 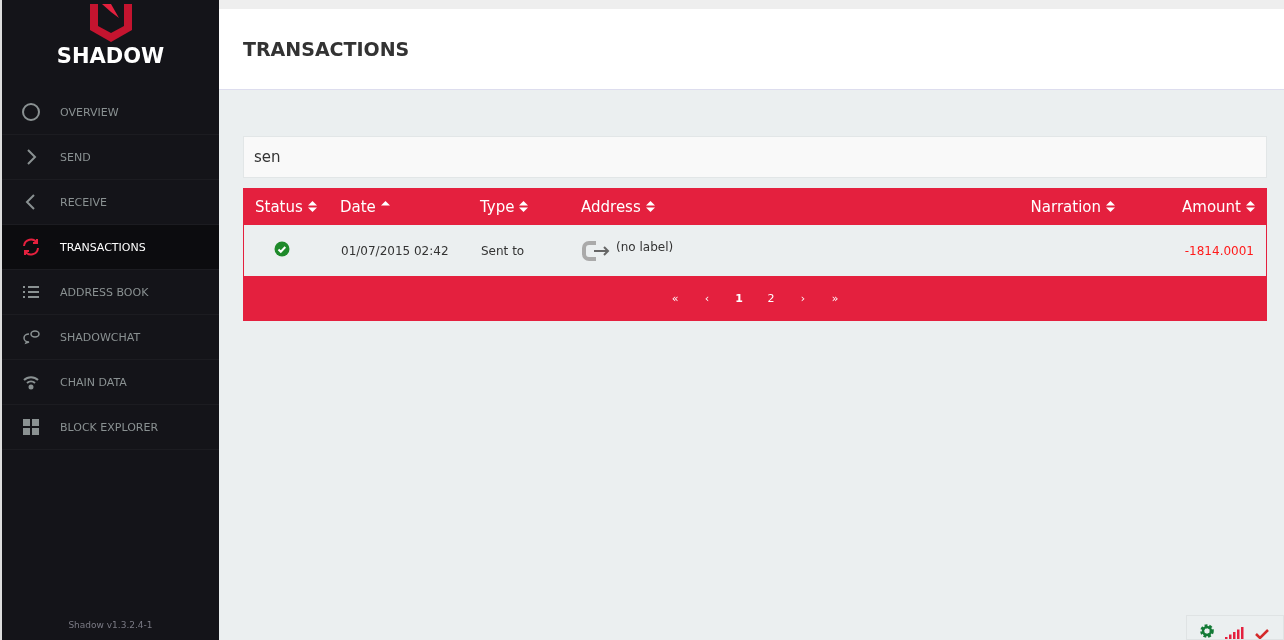 What do you see at coordinates (31, 112) in the screenshot?
I see `circle-icon` at bounding box center [31, 112].